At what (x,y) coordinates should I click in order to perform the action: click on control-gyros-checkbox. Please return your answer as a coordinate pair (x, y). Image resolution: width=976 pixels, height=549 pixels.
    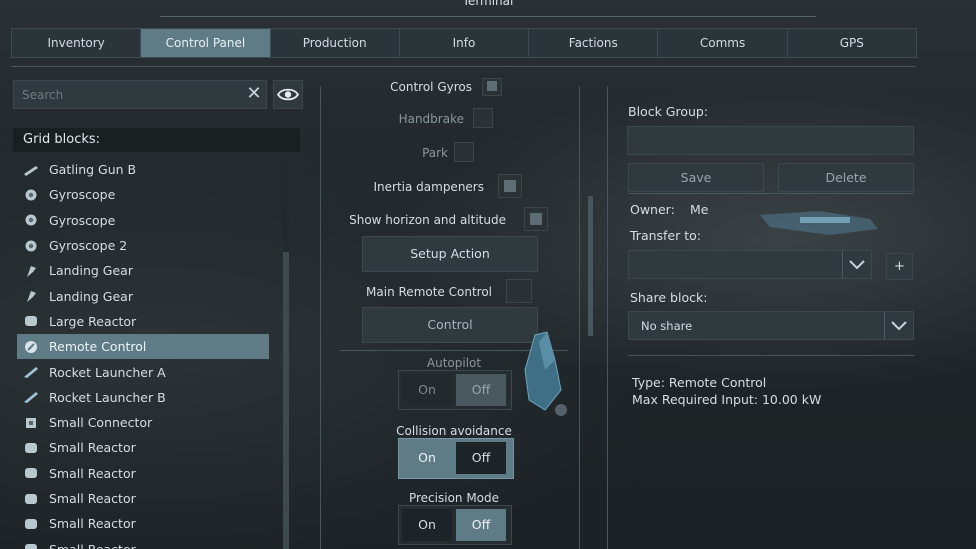
    Looking at the image, I should click on (492, 87).